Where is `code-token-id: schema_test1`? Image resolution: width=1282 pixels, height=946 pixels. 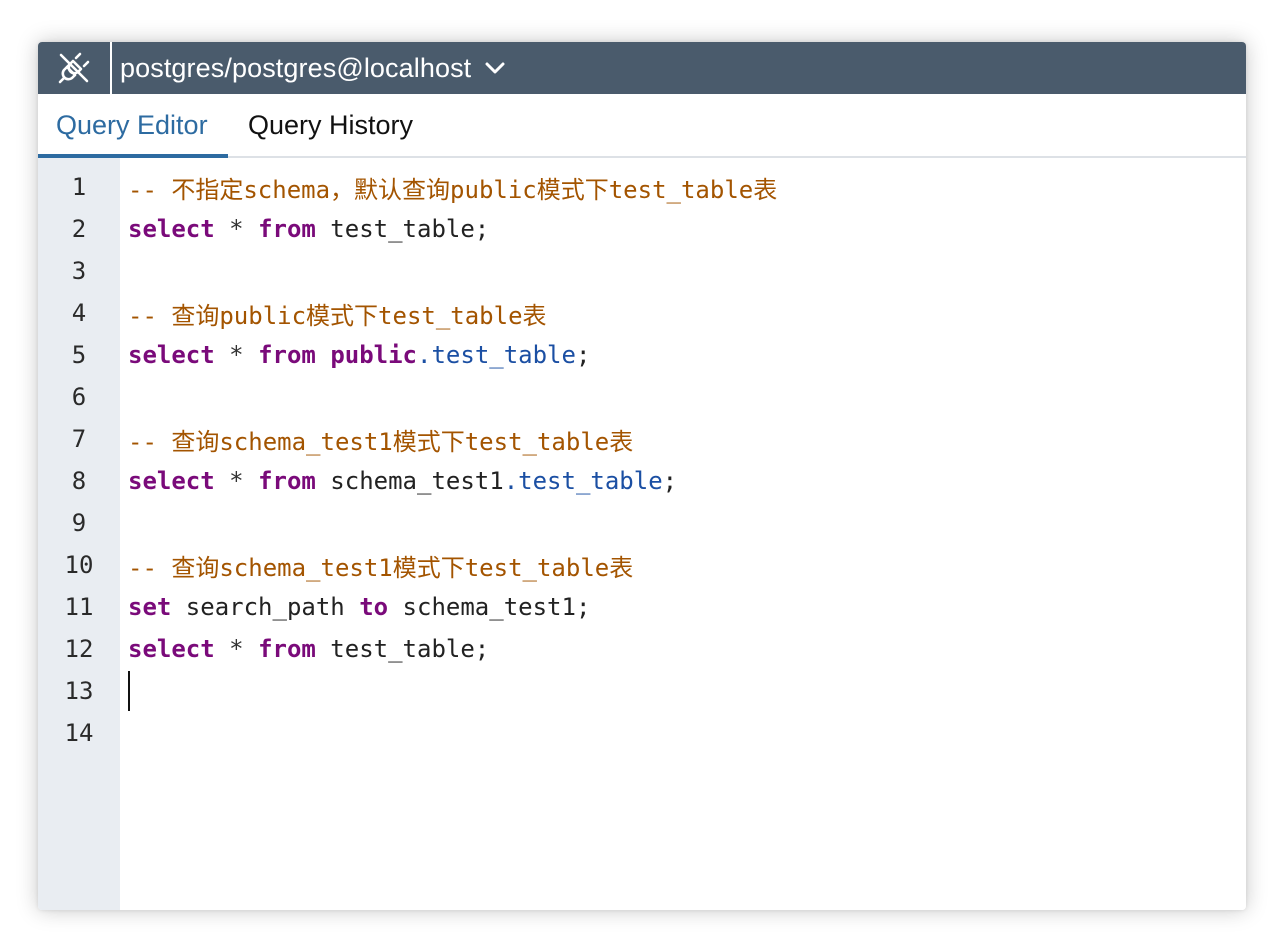 code-token-id: schema_test1 is located at coordinates (409, 481).